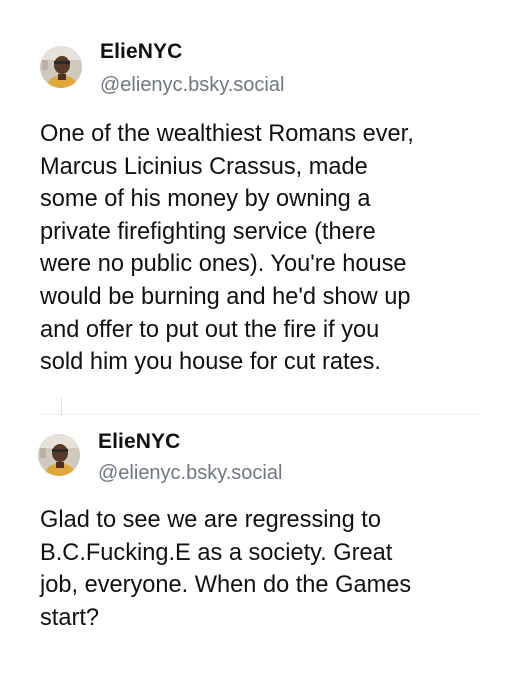 Image resolution: width=524 pixels, height=680 pixels. Describe the element at coordinates (204, 166) in the screenshot. I see `post-text-line: Marcus Licinius Crassus, made` at that location.